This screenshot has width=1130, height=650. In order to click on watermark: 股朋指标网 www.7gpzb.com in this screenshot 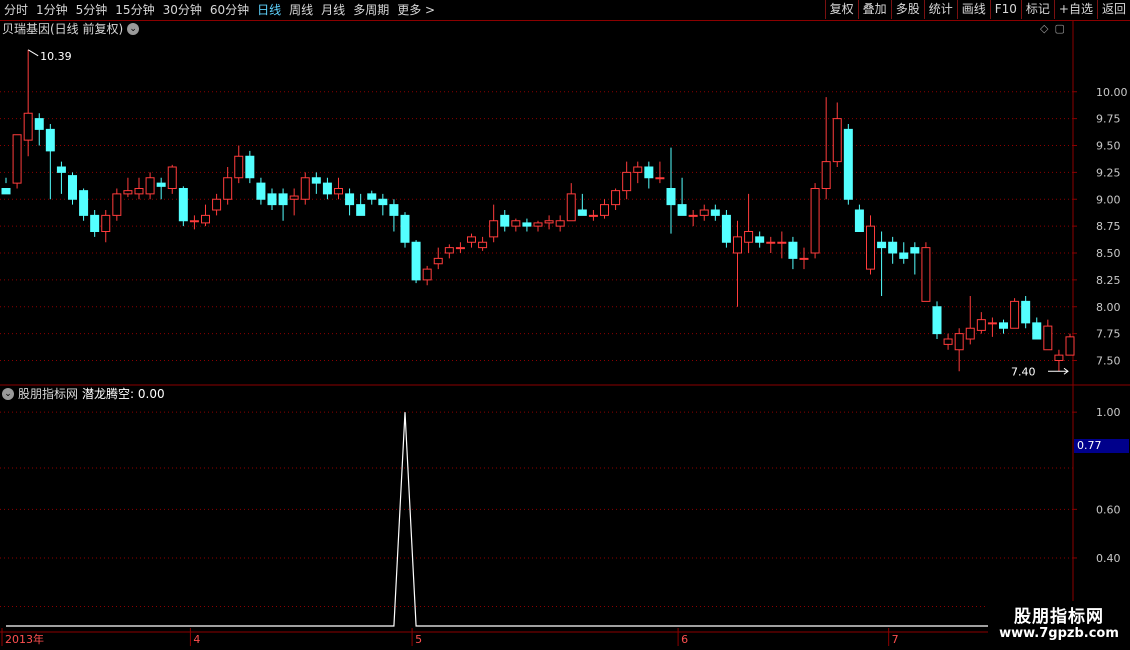, I will do `click(1059, 625)`.